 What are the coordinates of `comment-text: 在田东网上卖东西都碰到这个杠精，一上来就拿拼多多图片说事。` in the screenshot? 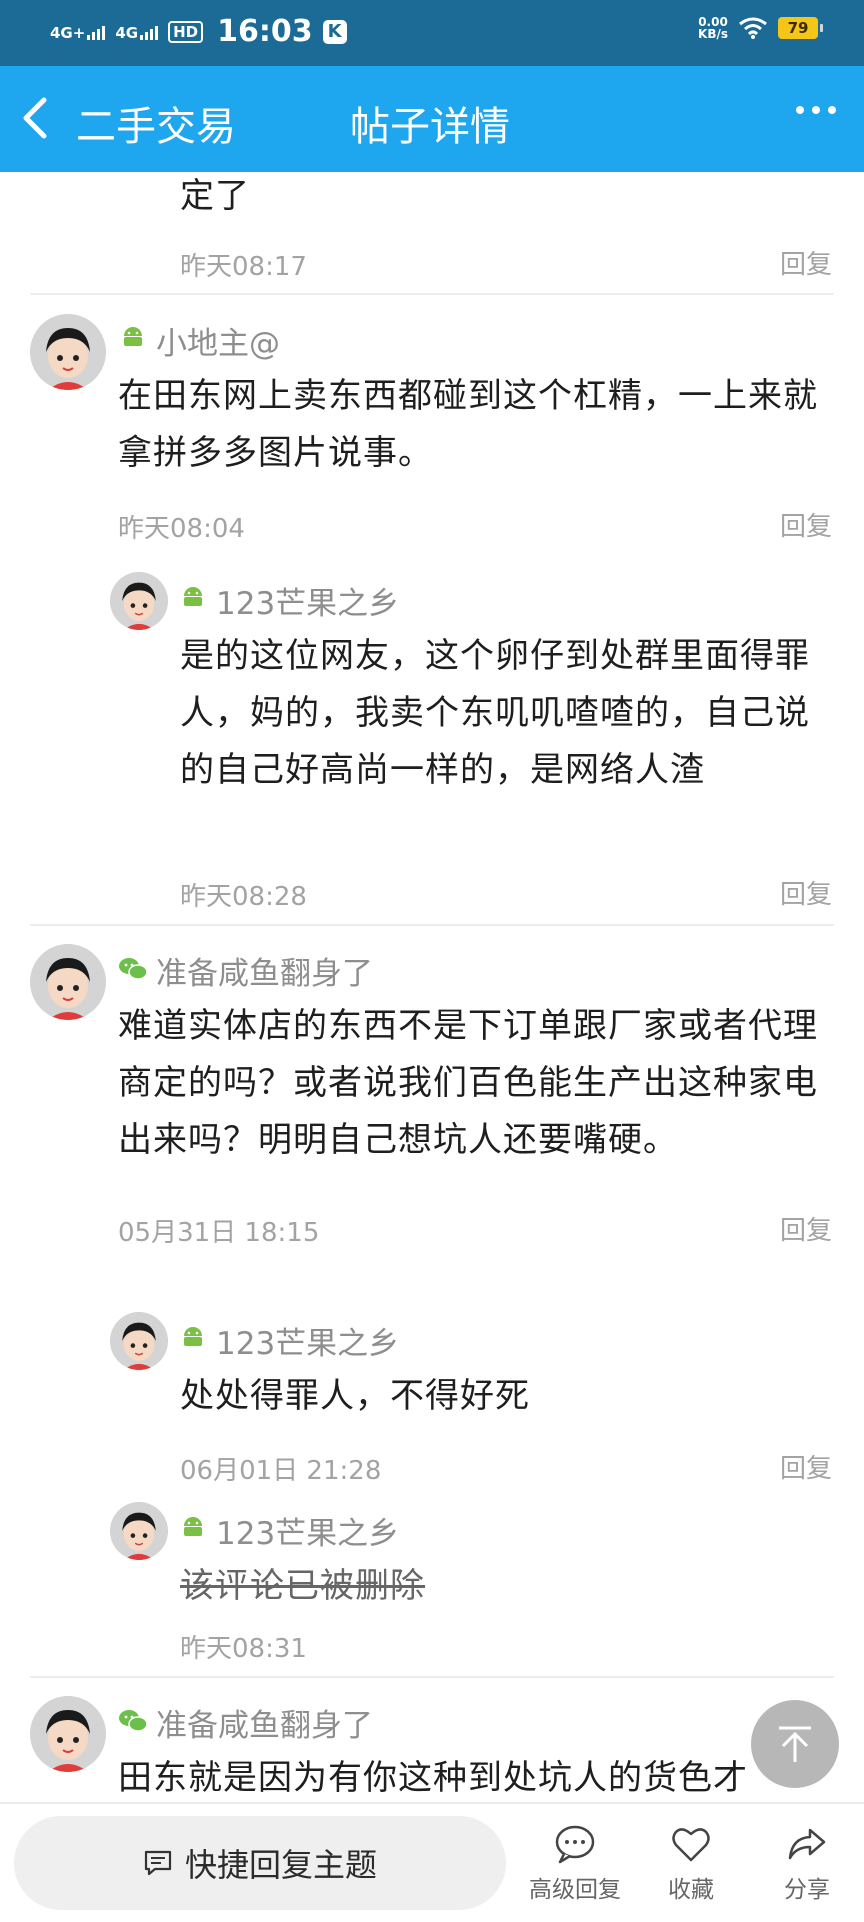 It's located at (468, 424).